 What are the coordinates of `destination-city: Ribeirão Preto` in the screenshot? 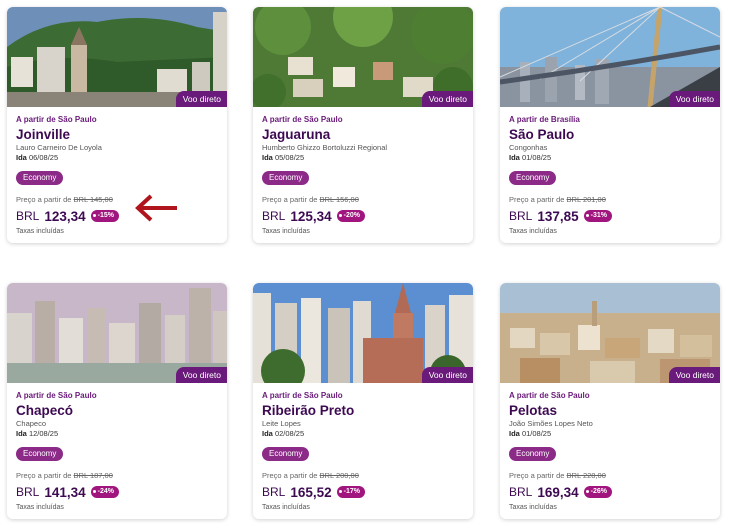 It's located at (308, 410).